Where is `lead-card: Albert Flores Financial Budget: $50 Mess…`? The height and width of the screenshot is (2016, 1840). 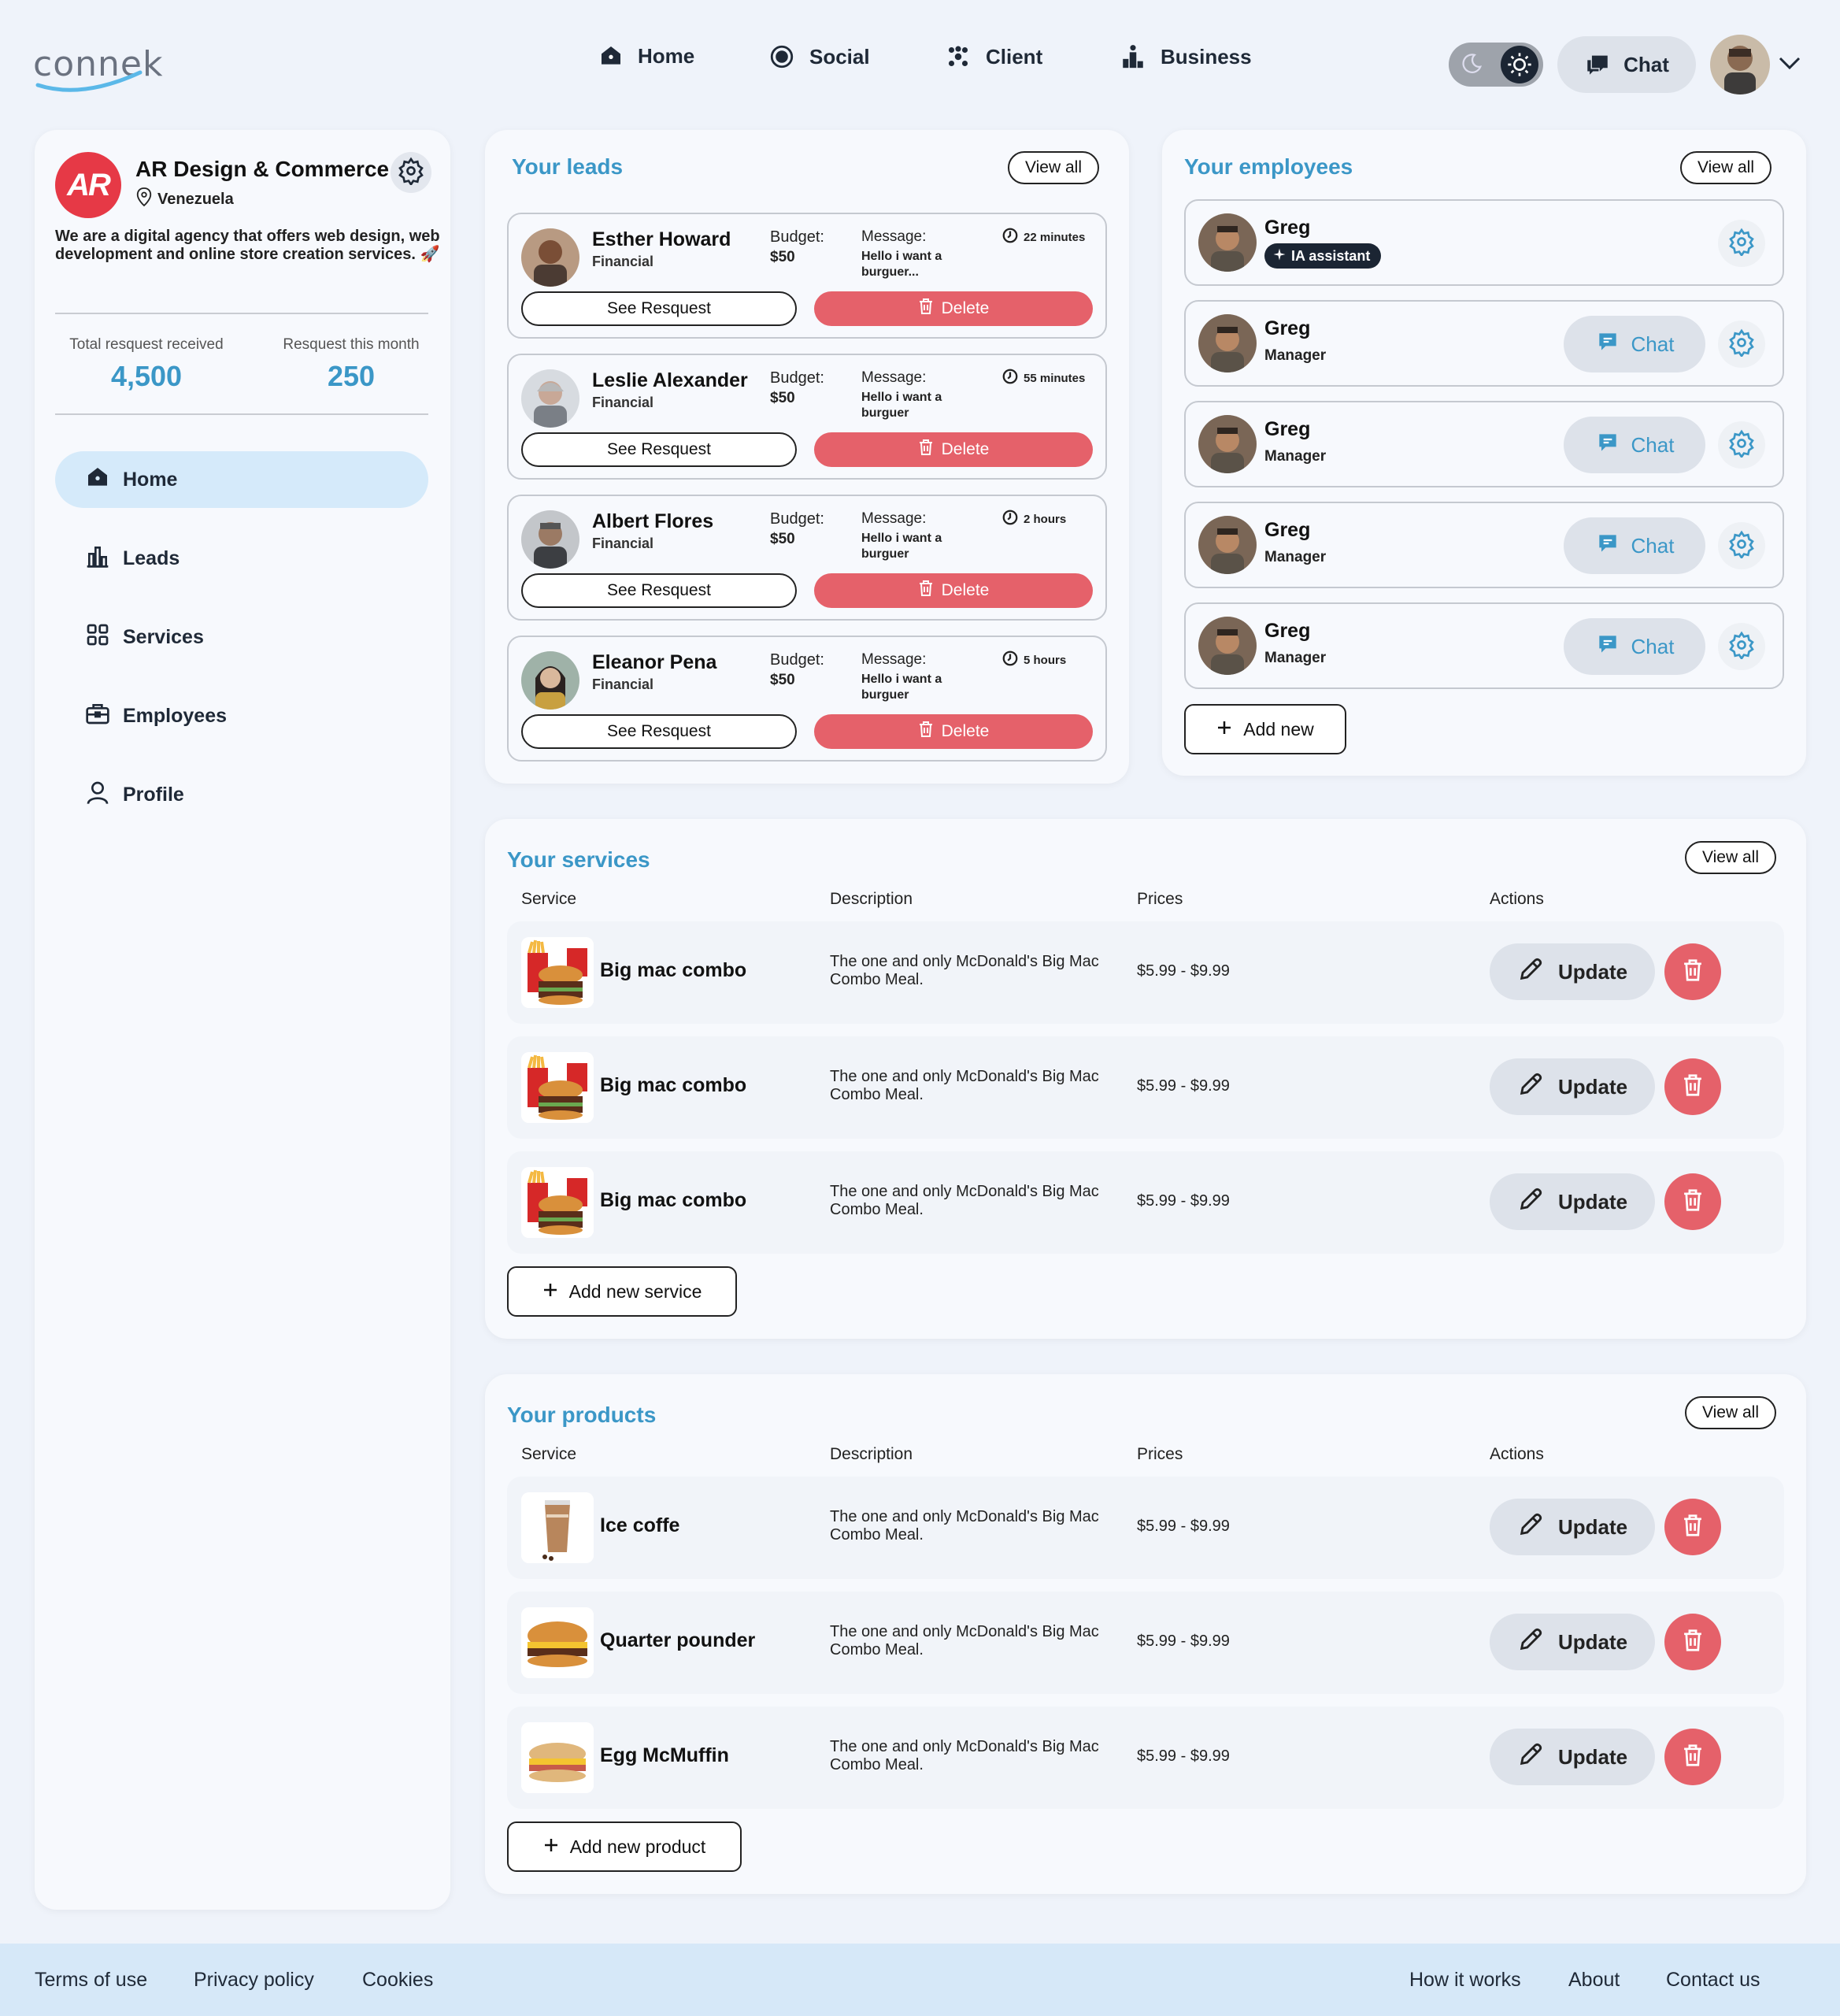
lead-card: Albert Flores Financial Budget: $50 Mess… is located at coordinates (807, 558).